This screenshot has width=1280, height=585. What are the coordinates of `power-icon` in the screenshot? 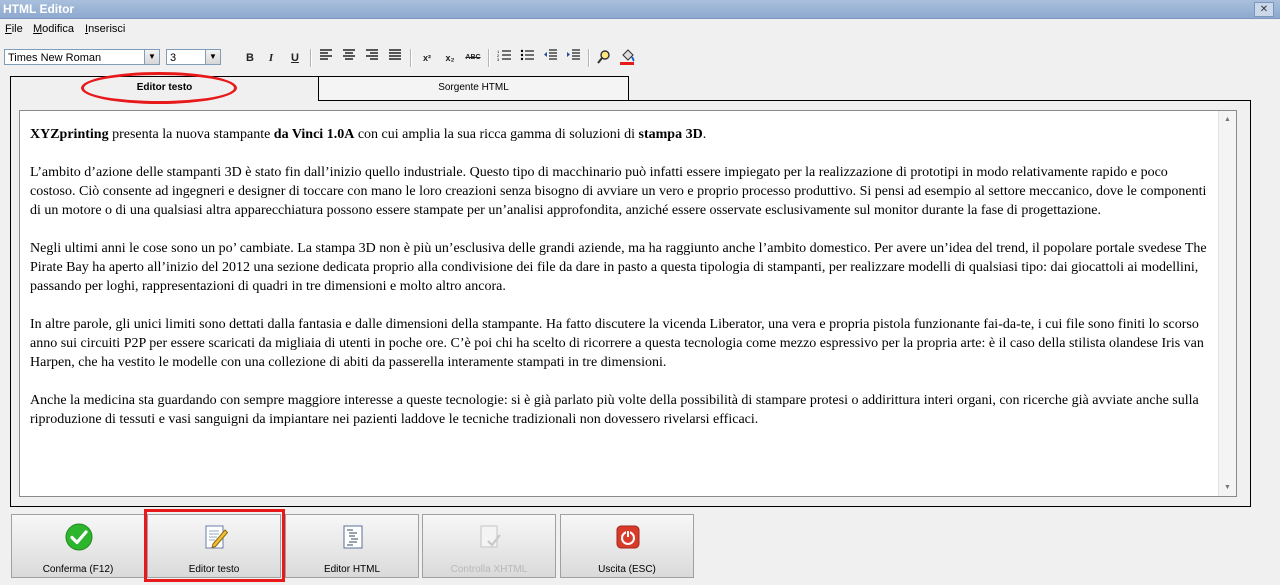 It's located at (628, 537).